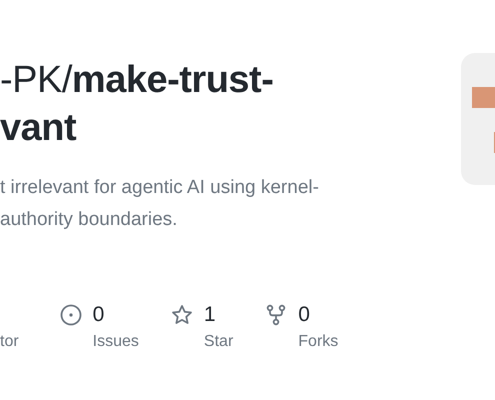 This screenshot has height=400, width=495. What do you see at coordinates (181, 315) in the screenshot?
I see `star-icon` at bounding box center [181, 315].